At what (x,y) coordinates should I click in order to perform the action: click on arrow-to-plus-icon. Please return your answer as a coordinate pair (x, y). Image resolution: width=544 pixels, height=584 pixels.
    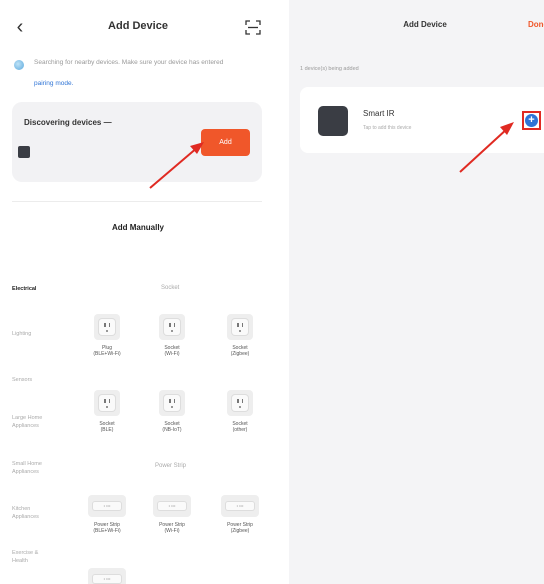
    Looking at the image, I should click on (486, 147).